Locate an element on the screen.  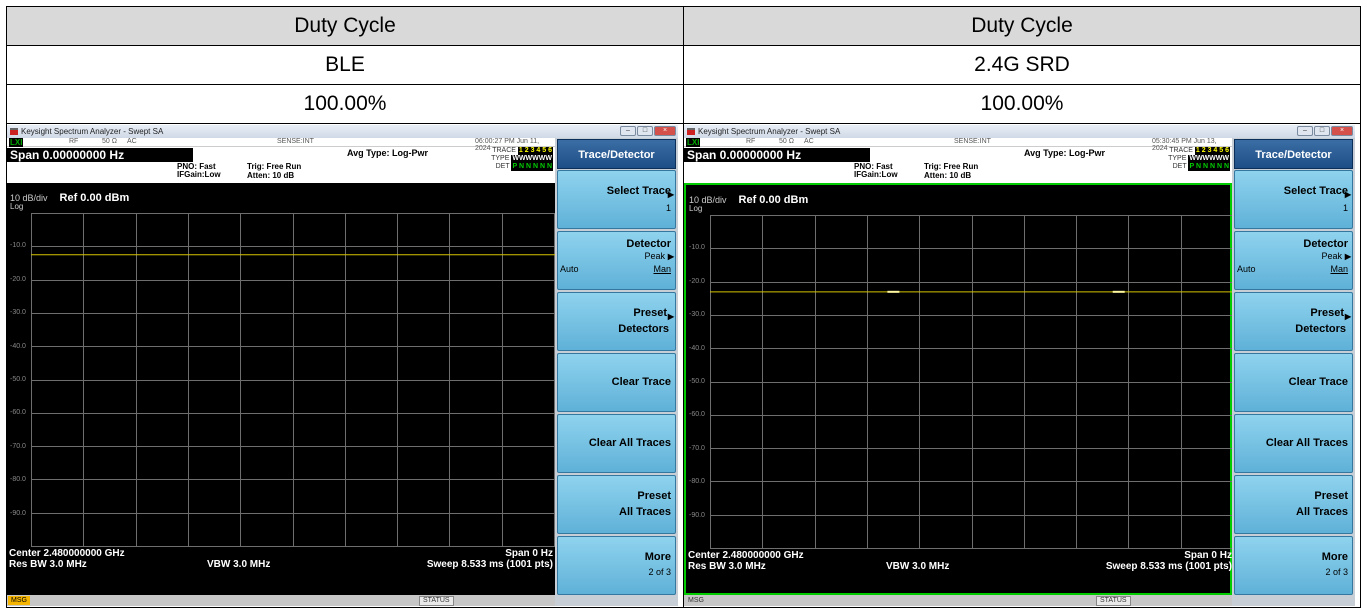
preset-detectors-label-1: Preset is located at coordinates (1327, 313).